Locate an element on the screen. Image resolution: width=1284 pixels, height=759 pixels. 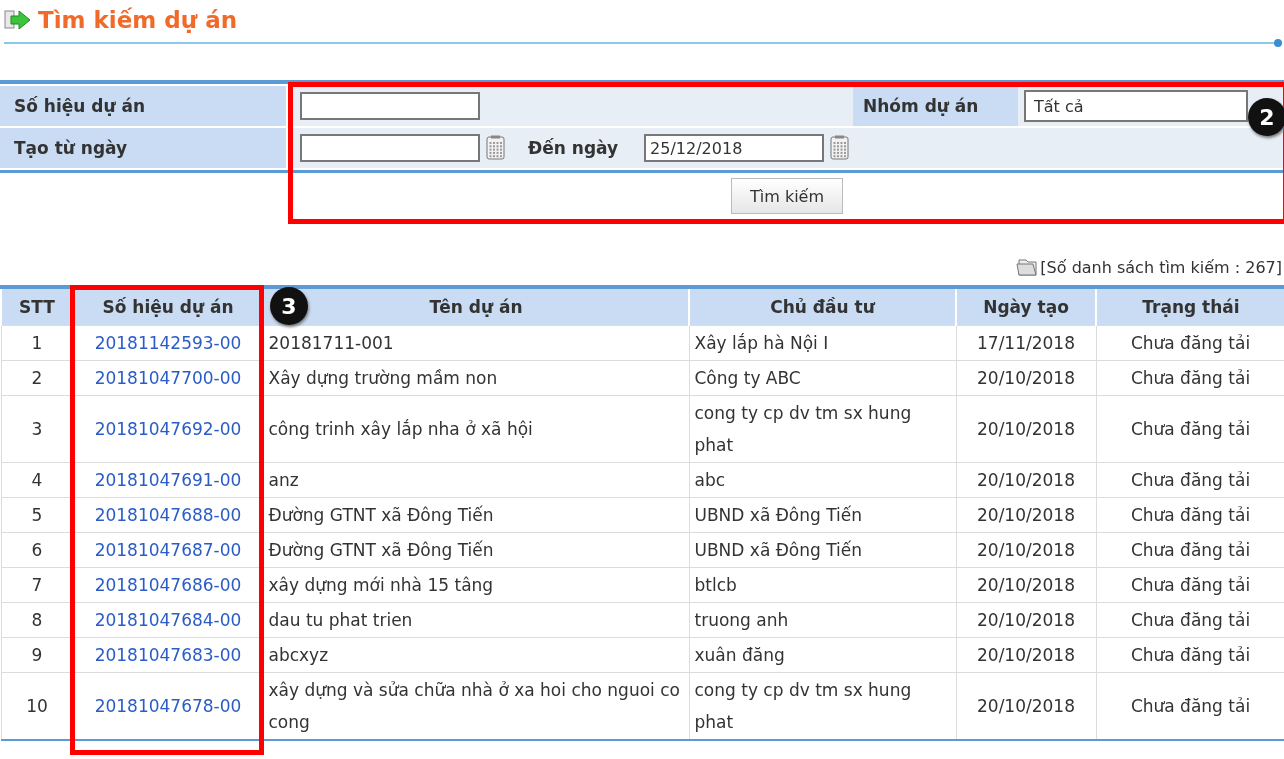
input-field: 25/12/2018 is located at coordinates (734, 148).